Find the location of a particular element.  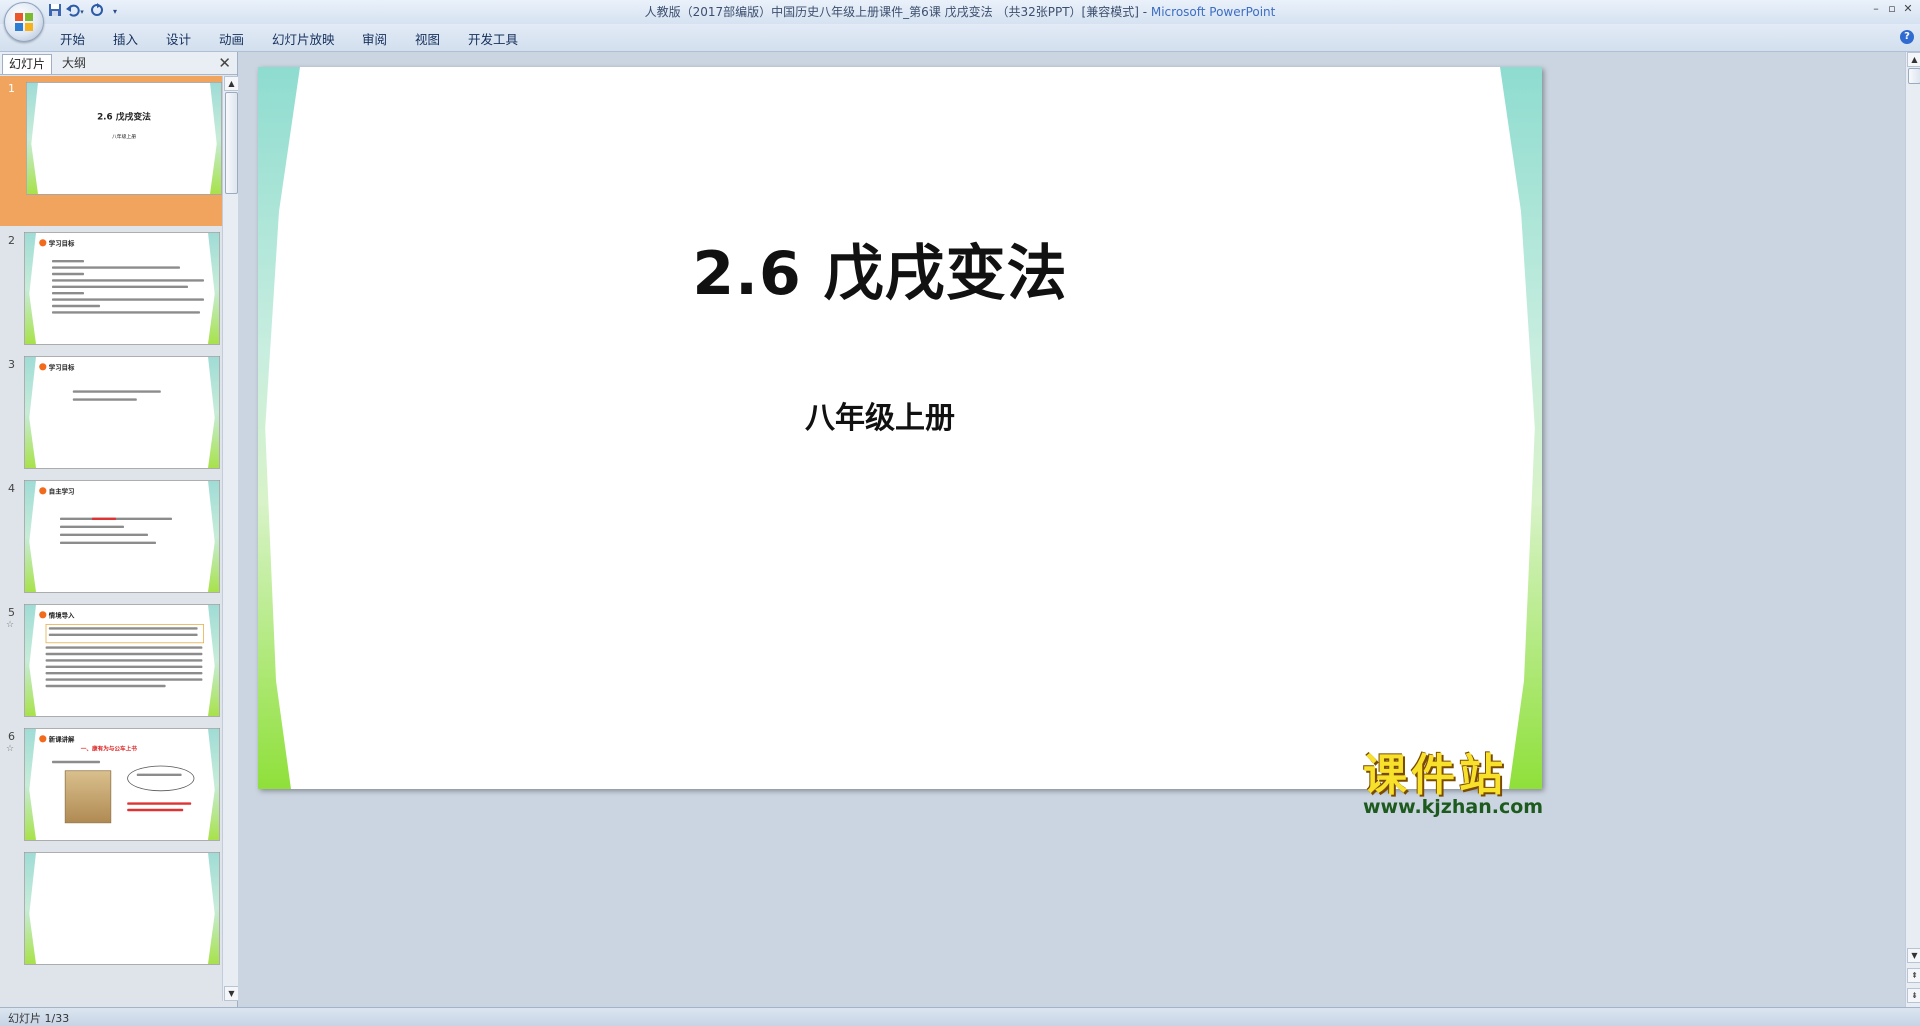

minimize-icon: – is located at coordinates (1876, 9).